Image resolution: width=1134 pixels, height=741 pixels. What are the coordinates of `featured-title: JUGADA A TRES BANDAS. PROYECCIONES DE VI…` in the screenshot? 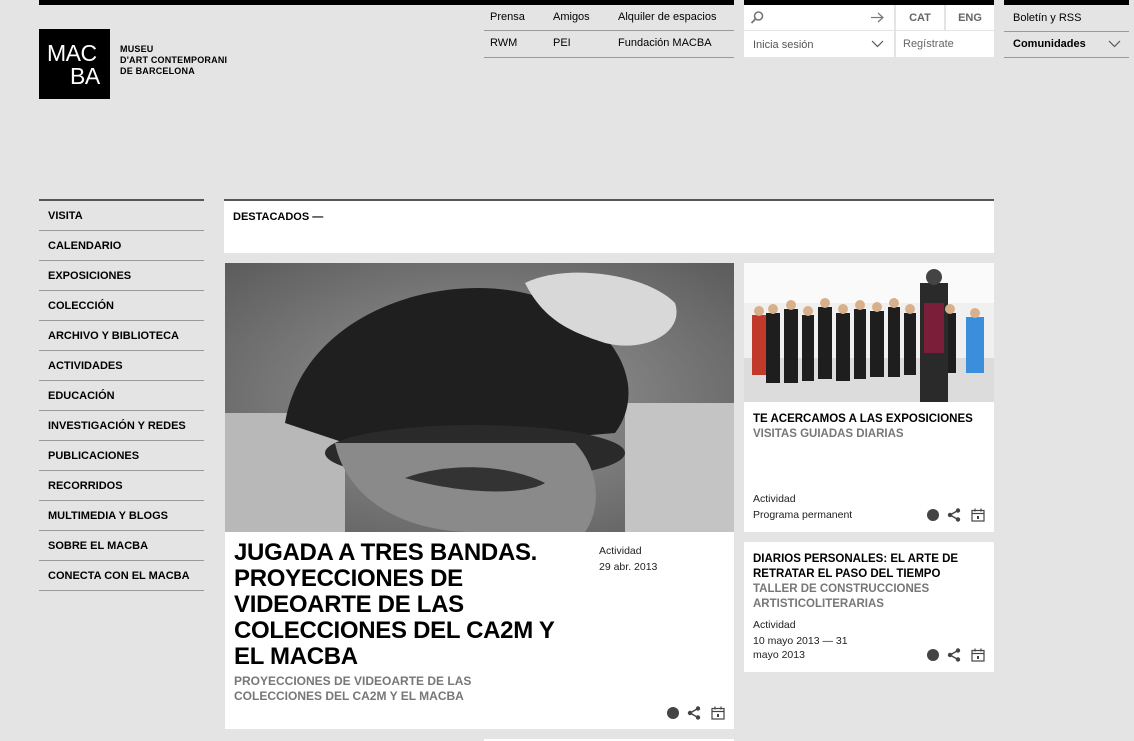 It's located at (394, 604).